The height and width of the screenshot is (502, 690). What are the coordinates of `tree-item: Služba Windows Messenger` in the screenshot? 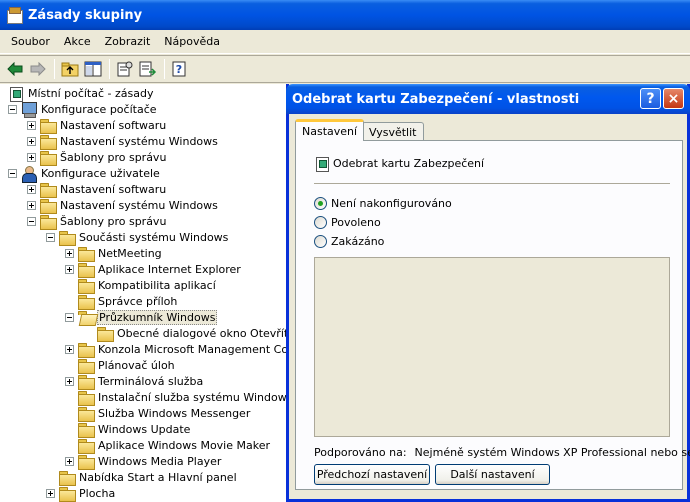 It's located at (158, 413).